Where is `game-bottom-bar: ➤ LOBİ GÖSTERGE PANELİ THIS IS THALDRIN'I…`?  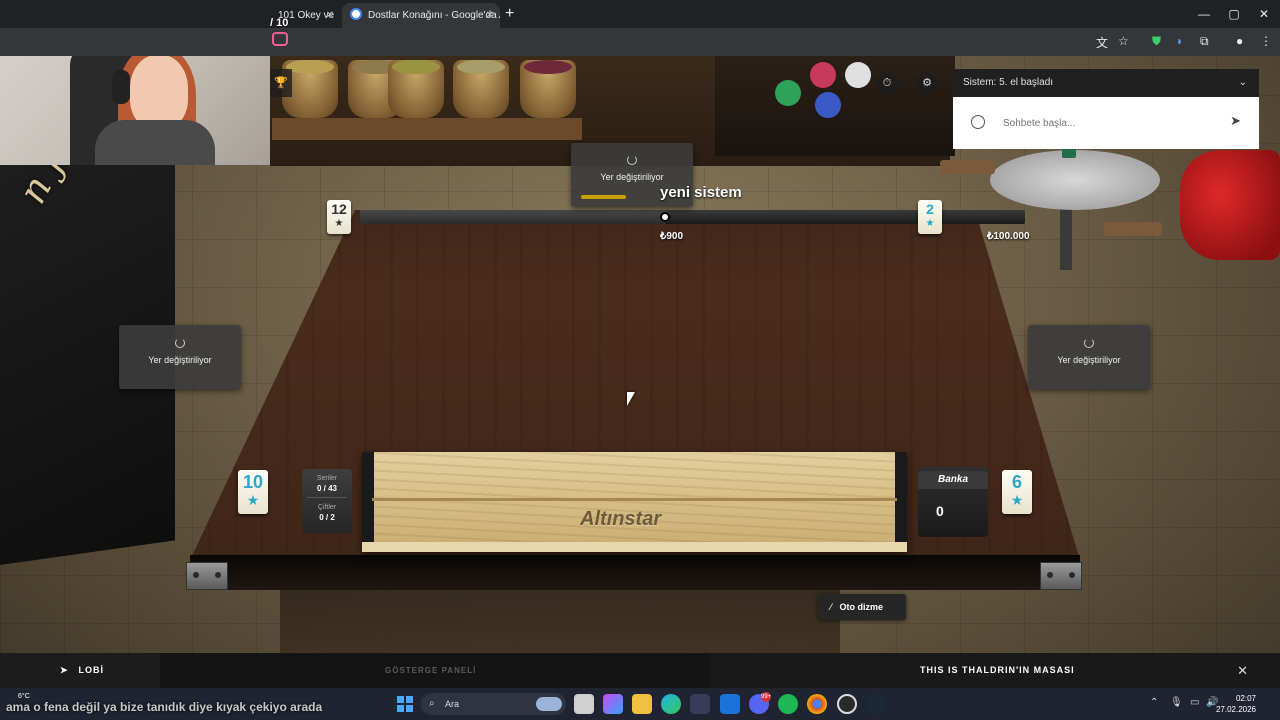
game-bottom-bar: ➤ LOBİ GÖSTERGE PANELİ THIS IS THALDRIN'I… is located at coordinates (640, 670).